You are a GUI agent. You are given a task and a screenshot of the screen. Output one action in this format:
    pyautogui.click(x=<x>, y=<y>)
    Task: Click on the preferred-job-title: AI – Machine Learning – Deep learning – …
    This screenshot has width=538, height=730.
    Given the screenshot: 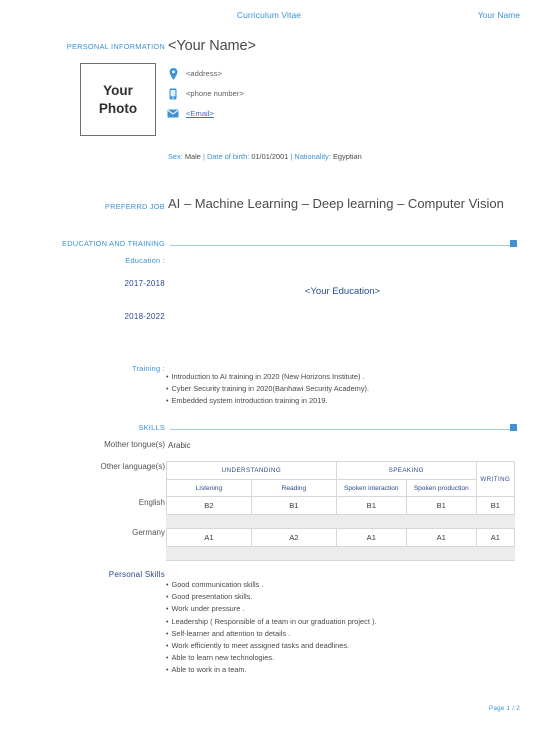 What is the action you would take?
    pyautogui.click(x=336, y=203)
    